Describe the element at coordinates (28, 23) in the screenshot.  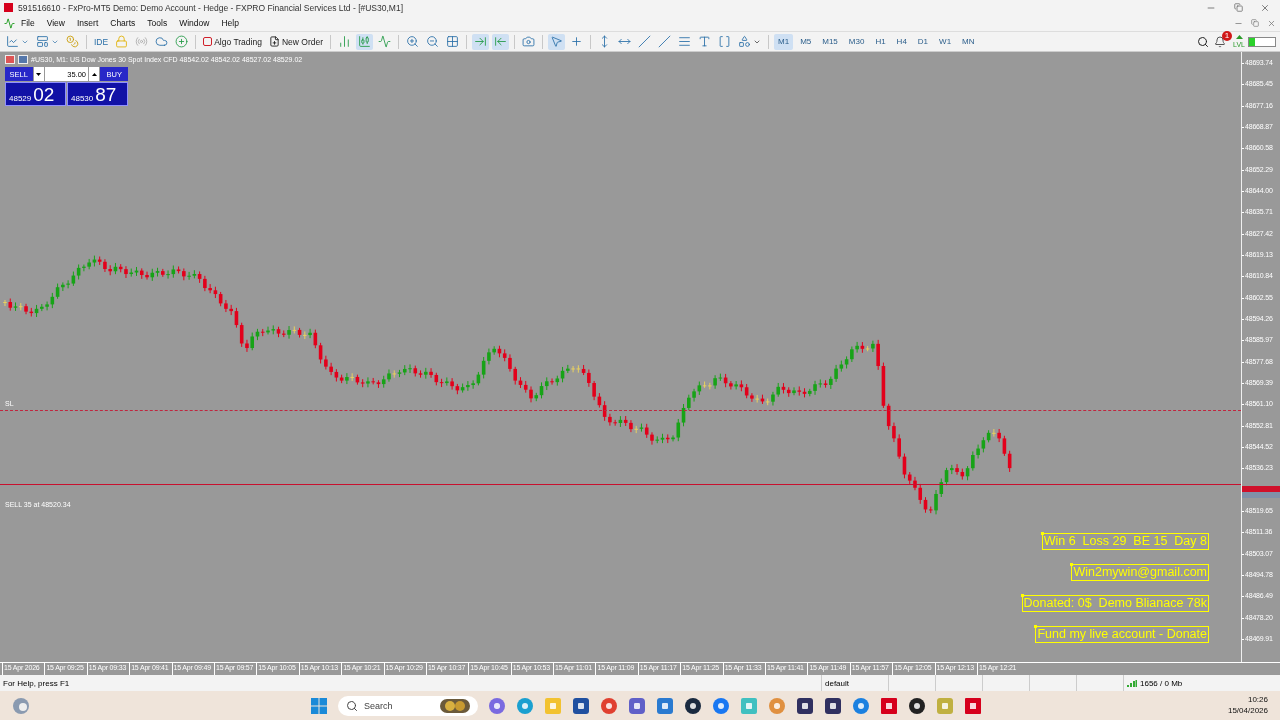
I see `menu-item: File` at that location.